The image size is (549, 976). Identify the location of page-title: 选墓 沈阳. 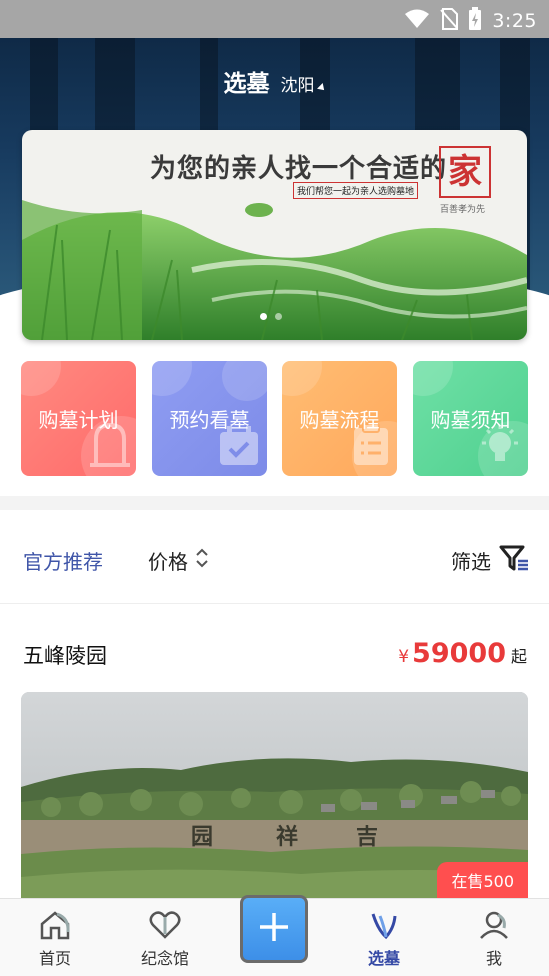
(274, 81).